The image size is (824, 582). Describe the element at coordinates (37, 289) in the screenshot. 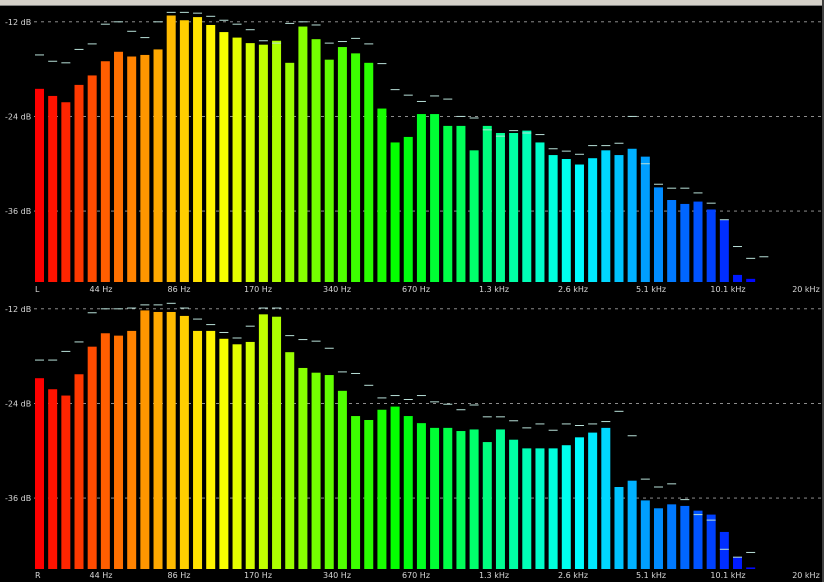

I see `channel-label: L` at that location.